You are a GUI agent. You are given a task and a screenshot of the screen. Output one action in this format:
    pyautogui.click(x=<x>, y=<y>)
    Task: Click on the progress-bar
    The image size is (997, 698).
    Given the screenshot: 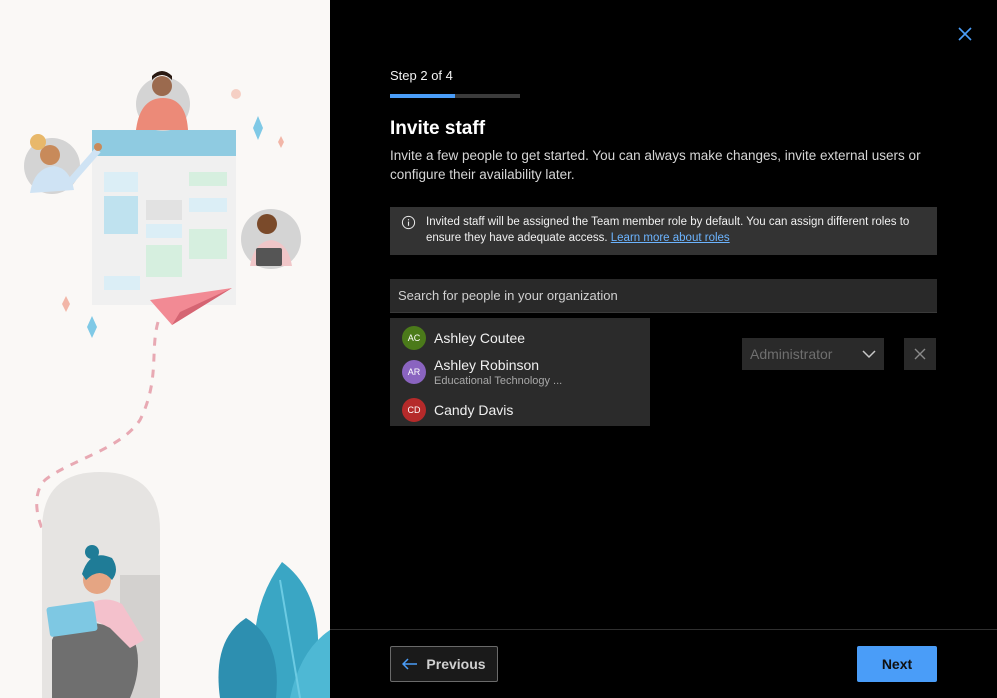 What is the action you would take?
    pyautogui.click(x=455, y=96)
    